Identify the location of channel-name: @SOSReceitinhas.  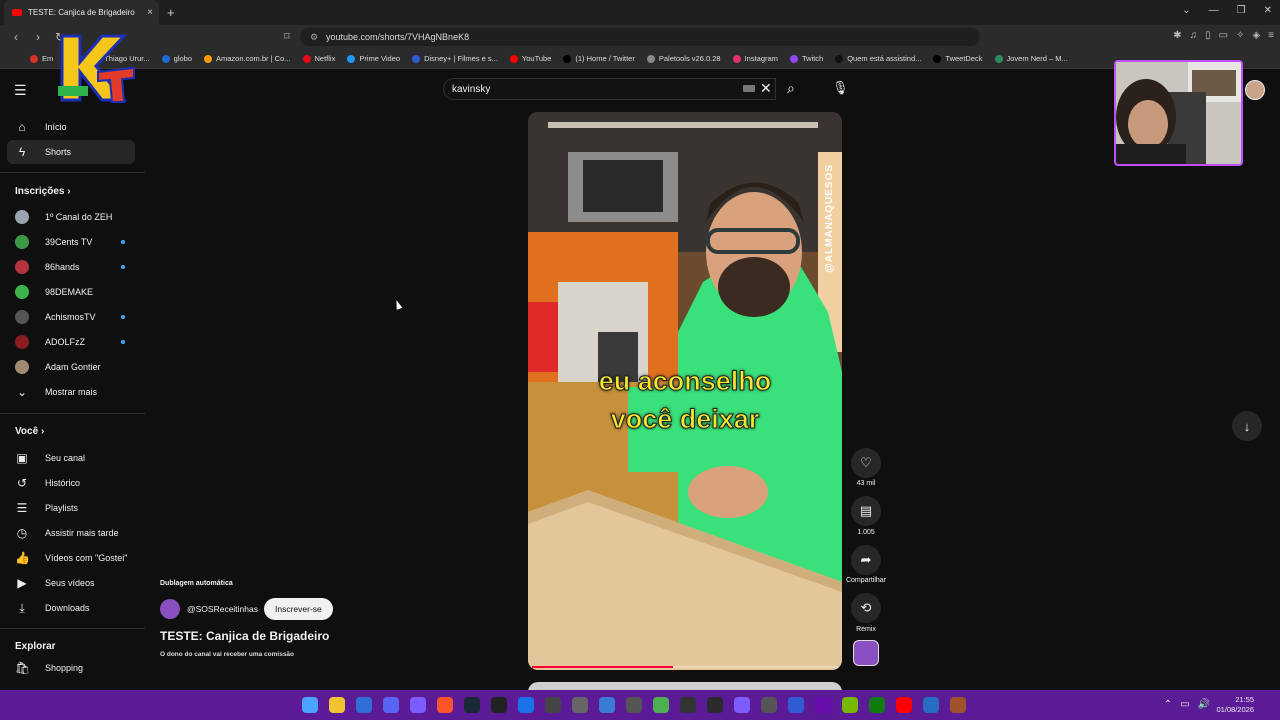
(222, 609).